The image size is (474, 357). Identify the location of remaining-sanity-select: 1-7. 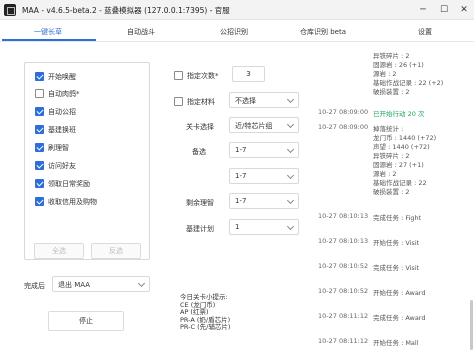
(264, 201).